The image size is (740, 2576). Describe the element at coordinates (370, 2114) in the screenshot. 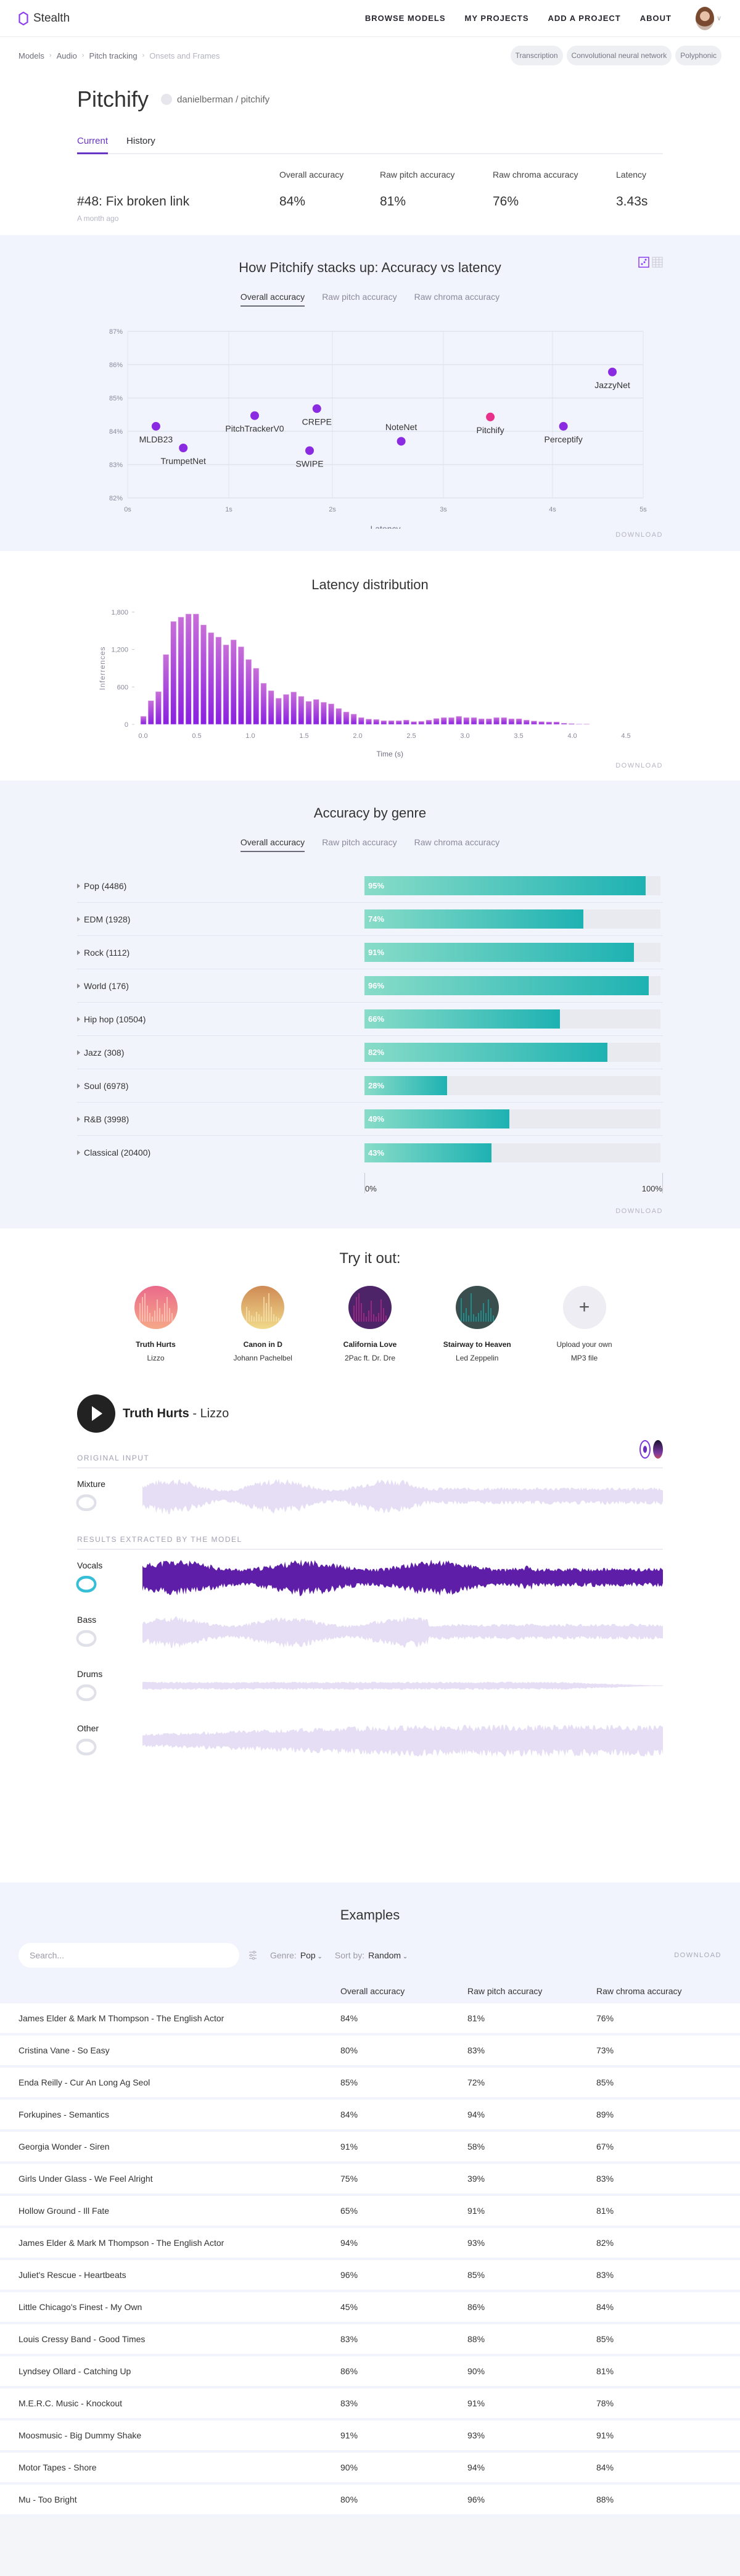

I see `table-row: Forkupines - Semantics 84% 94% 89%` at that location.